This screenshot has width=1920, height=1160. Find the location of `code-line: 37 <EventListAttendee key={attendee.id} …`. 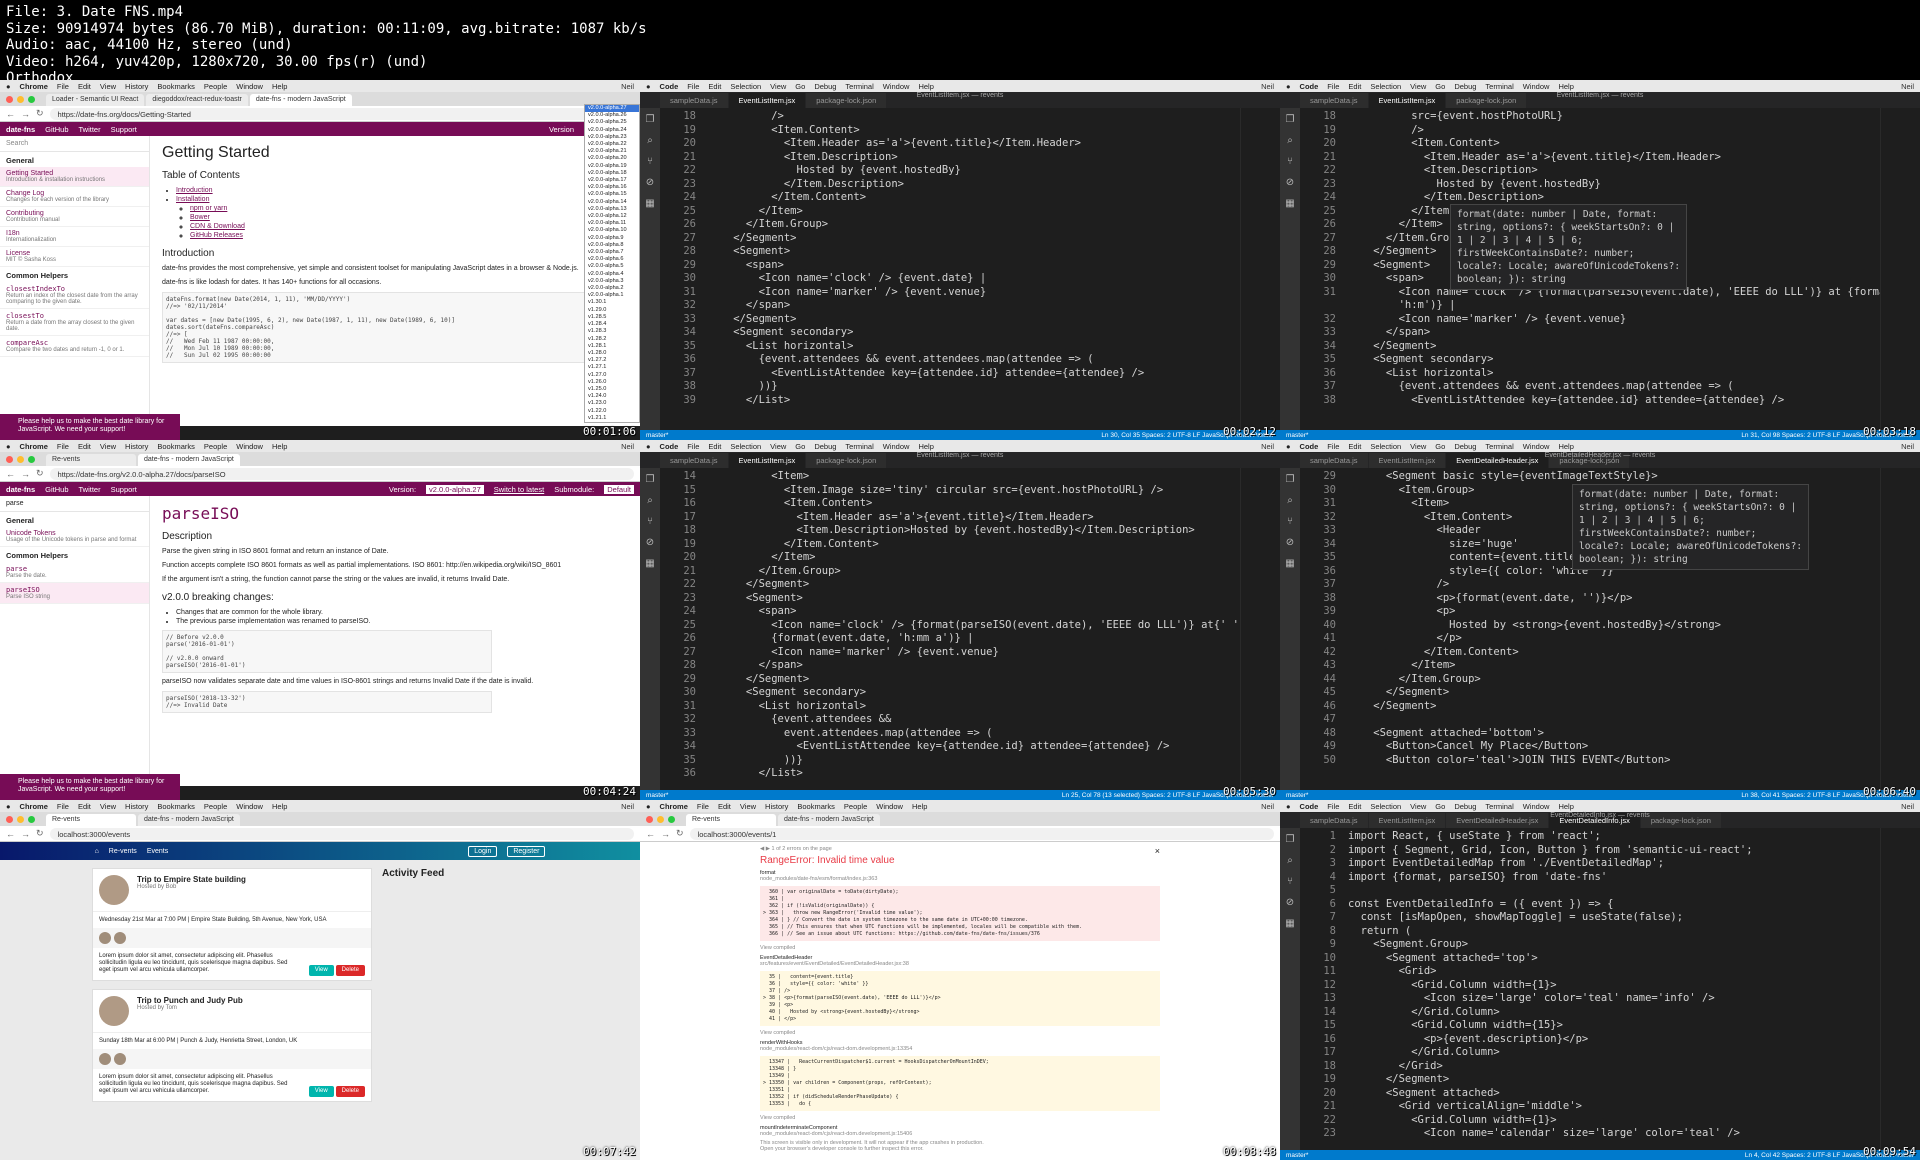

code-line: 37 <EventListAttendee key={attendee.id} … is located at coordinates (970, 374).